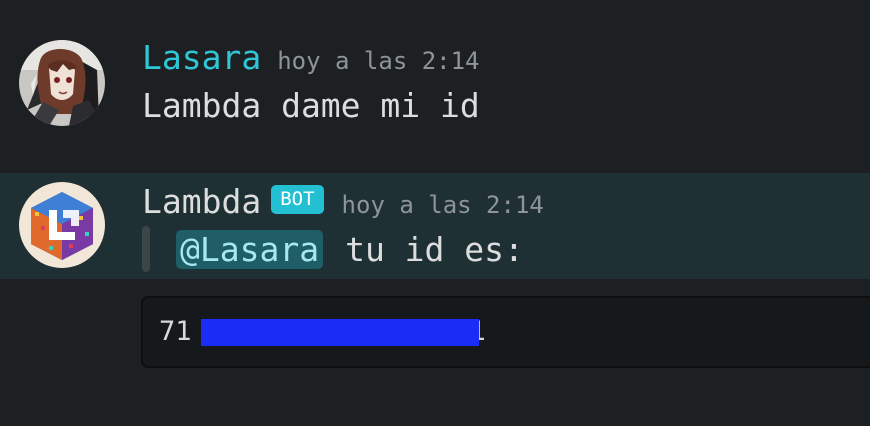  I want to click on anime-character-avatar-icon, so click(62, 83).